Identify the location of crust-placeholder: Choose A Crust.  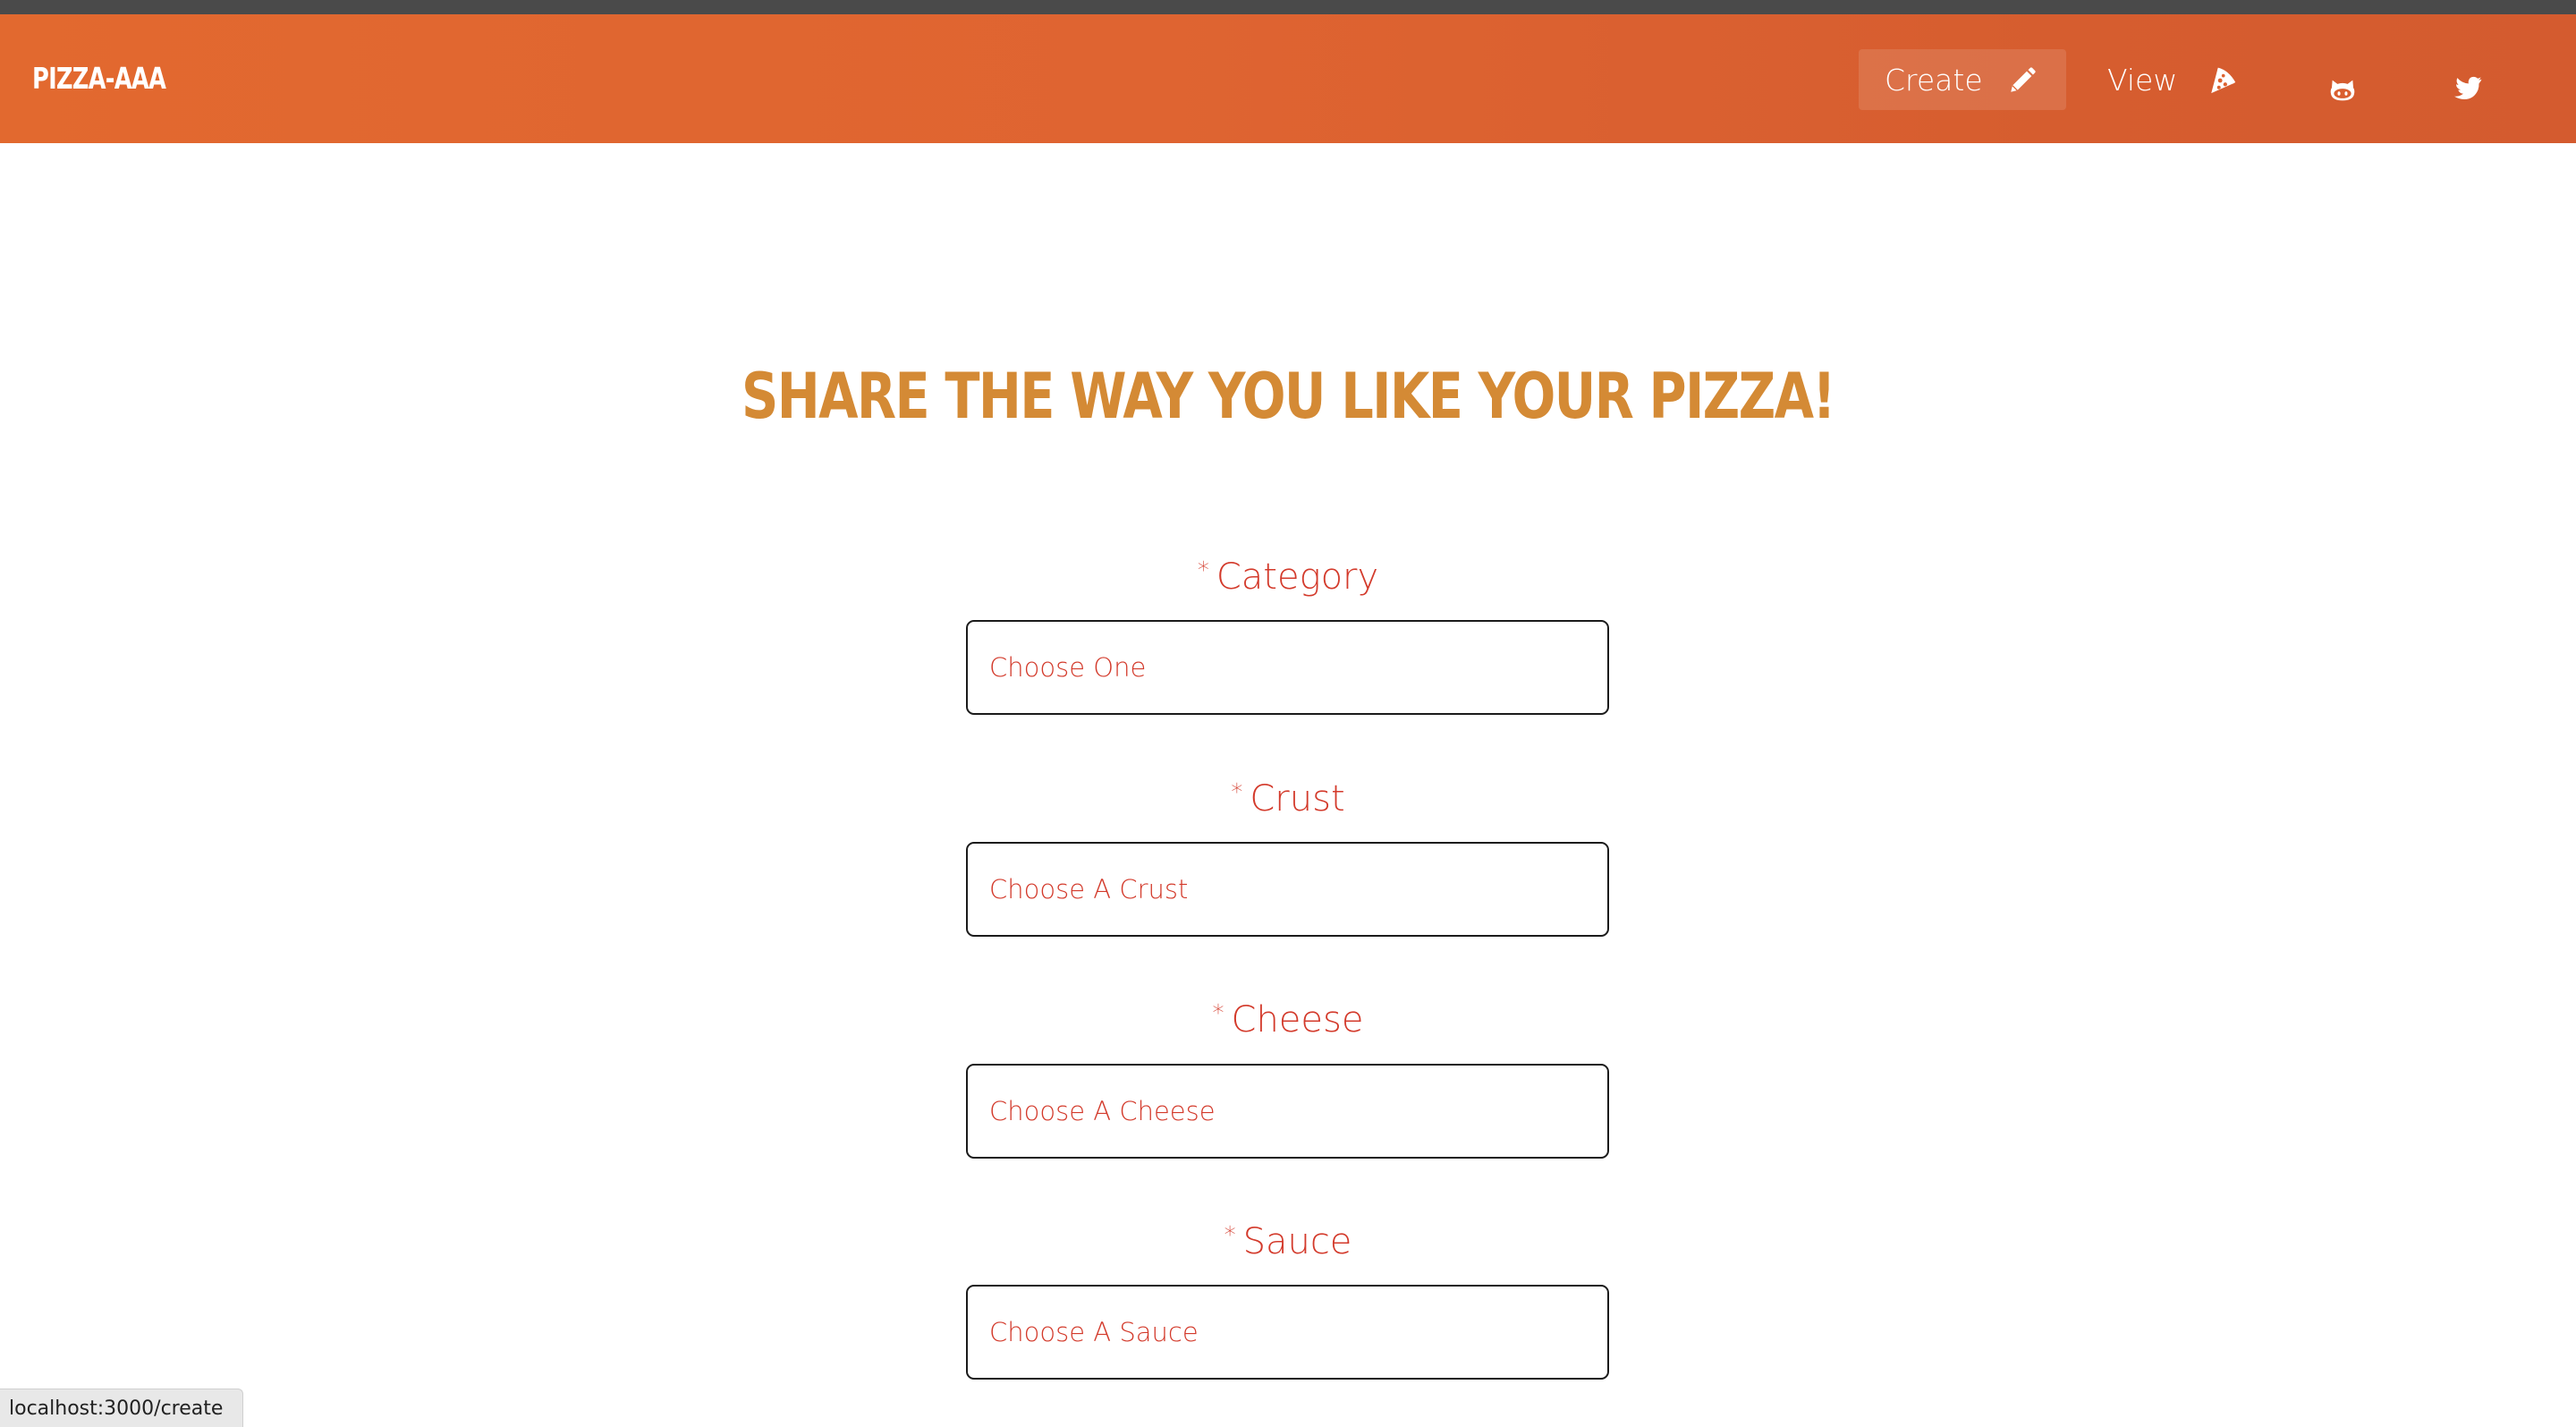
(1089, 889).